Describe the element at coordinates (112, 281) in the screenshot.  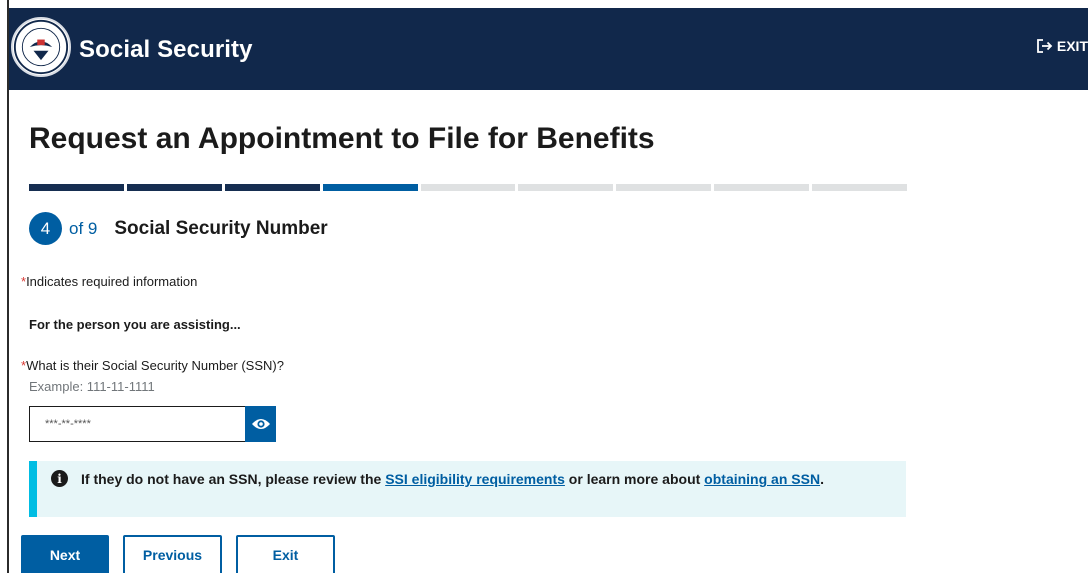
I see `required-note-text: Indicates required information` at that location.